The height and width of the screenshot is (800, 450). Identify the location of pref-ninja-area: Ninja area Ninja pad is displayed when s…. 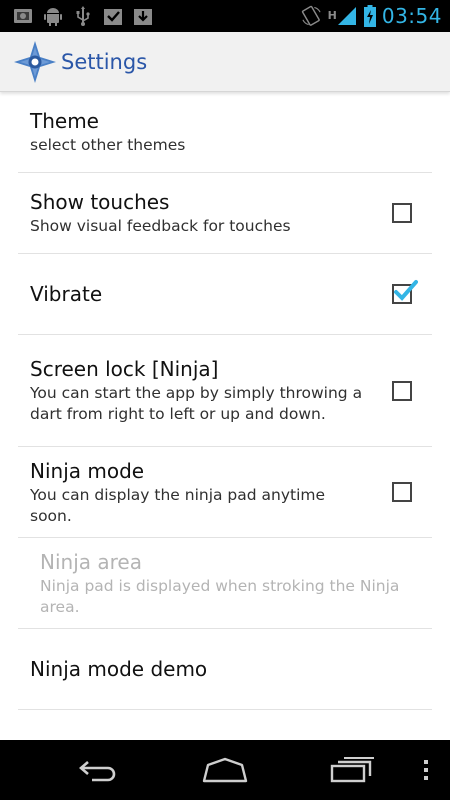
(225, 583).